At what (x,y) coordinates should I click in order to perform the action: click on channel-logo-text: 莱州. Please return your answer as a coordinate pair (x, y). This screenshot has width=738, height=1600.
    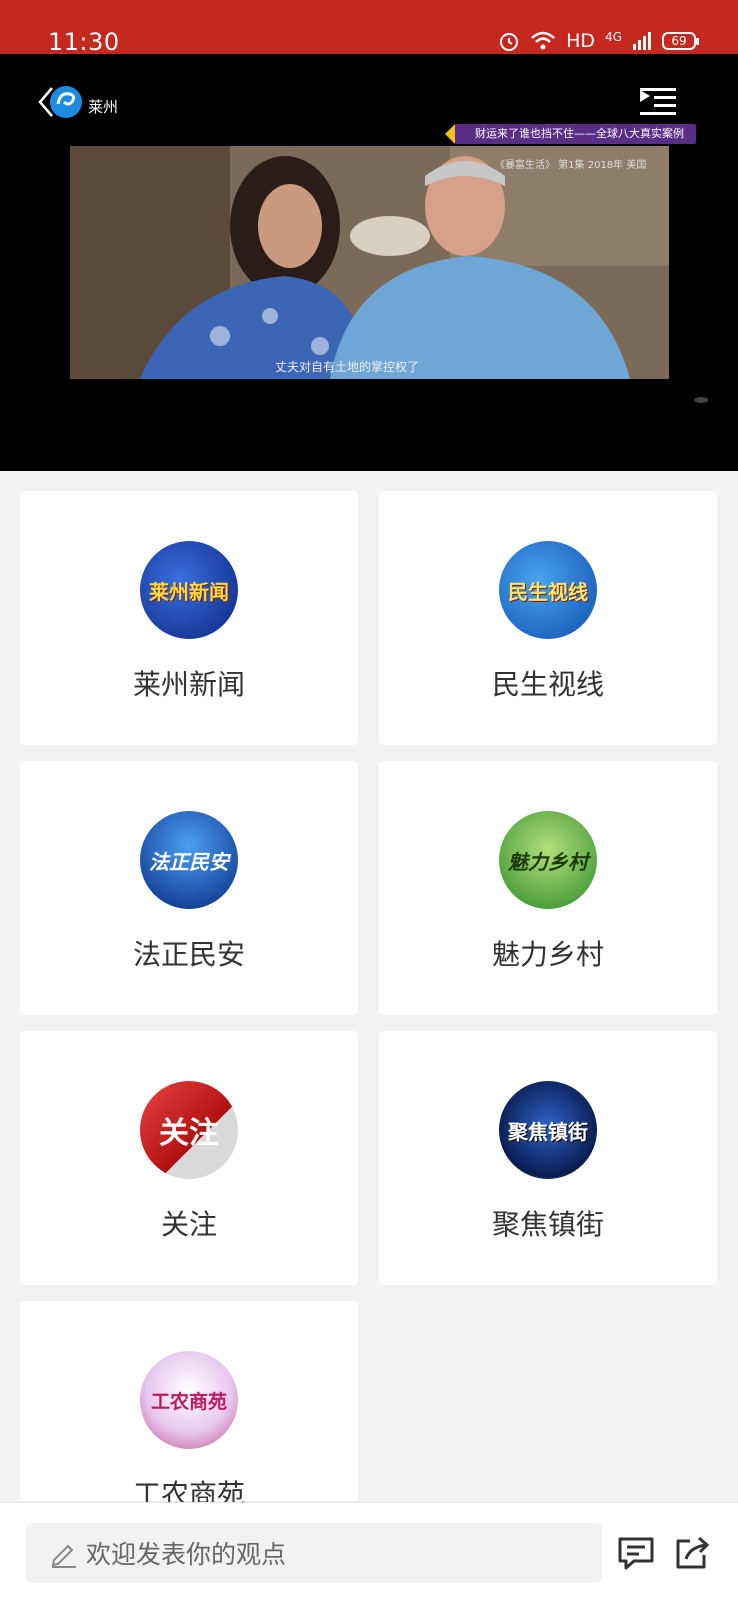
    Looking at the image, I should click on (103, 106).